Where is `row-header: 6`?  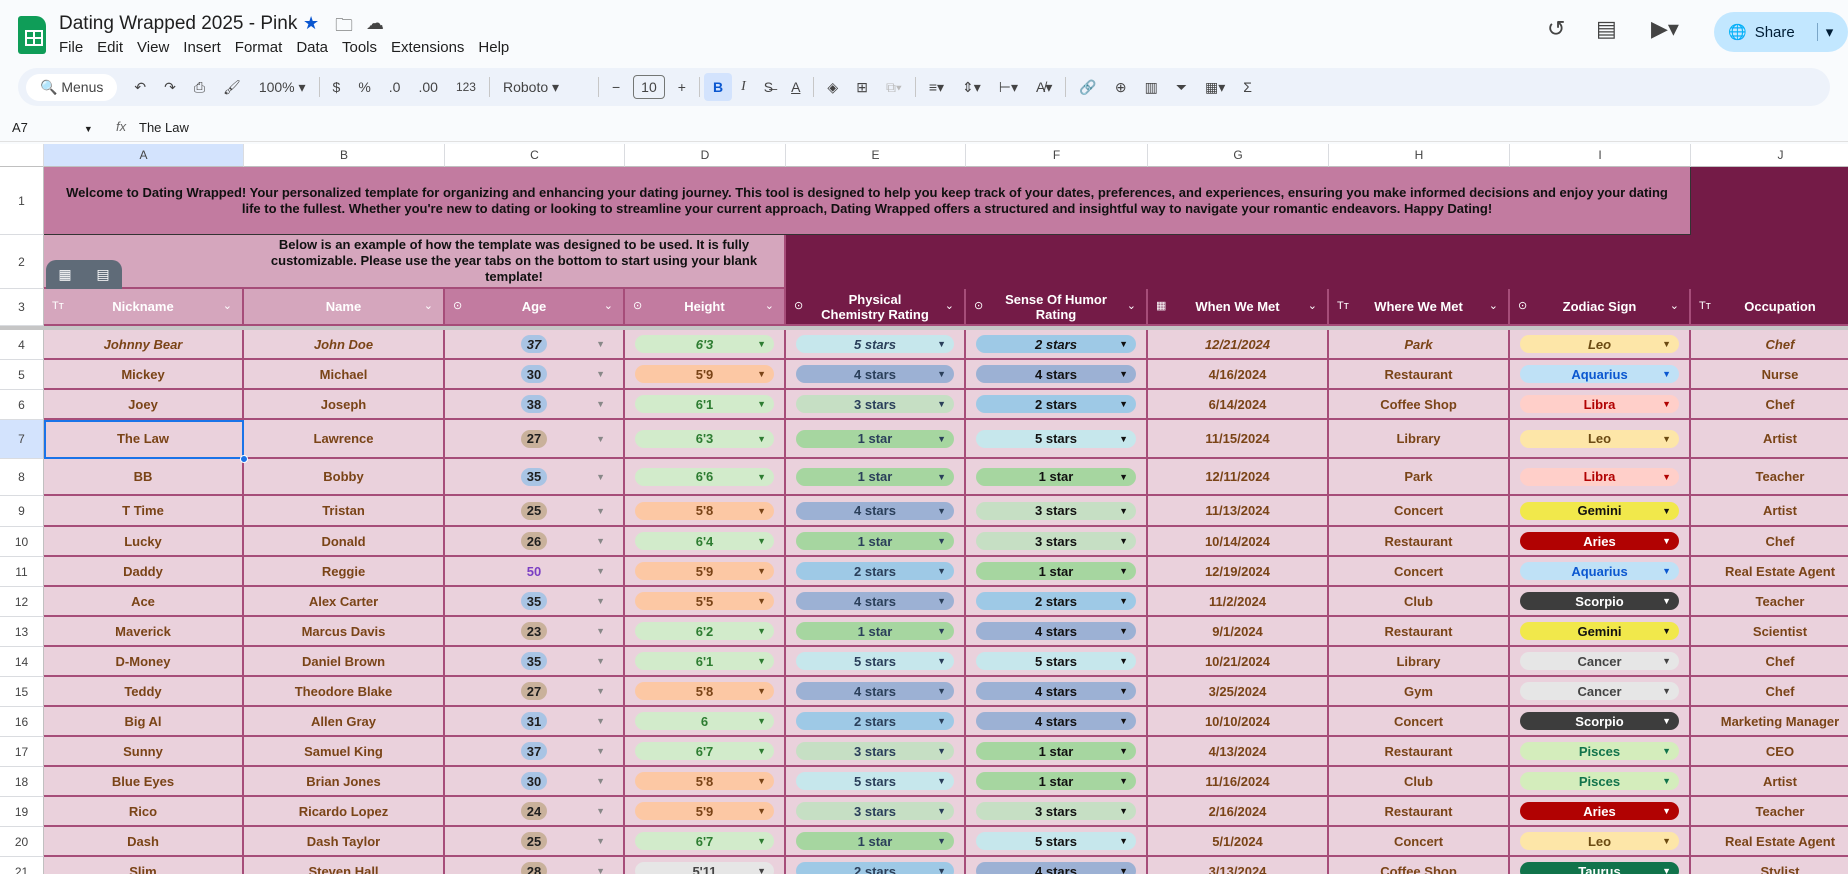
row-header: 6 is located at coordinates (22, 405).